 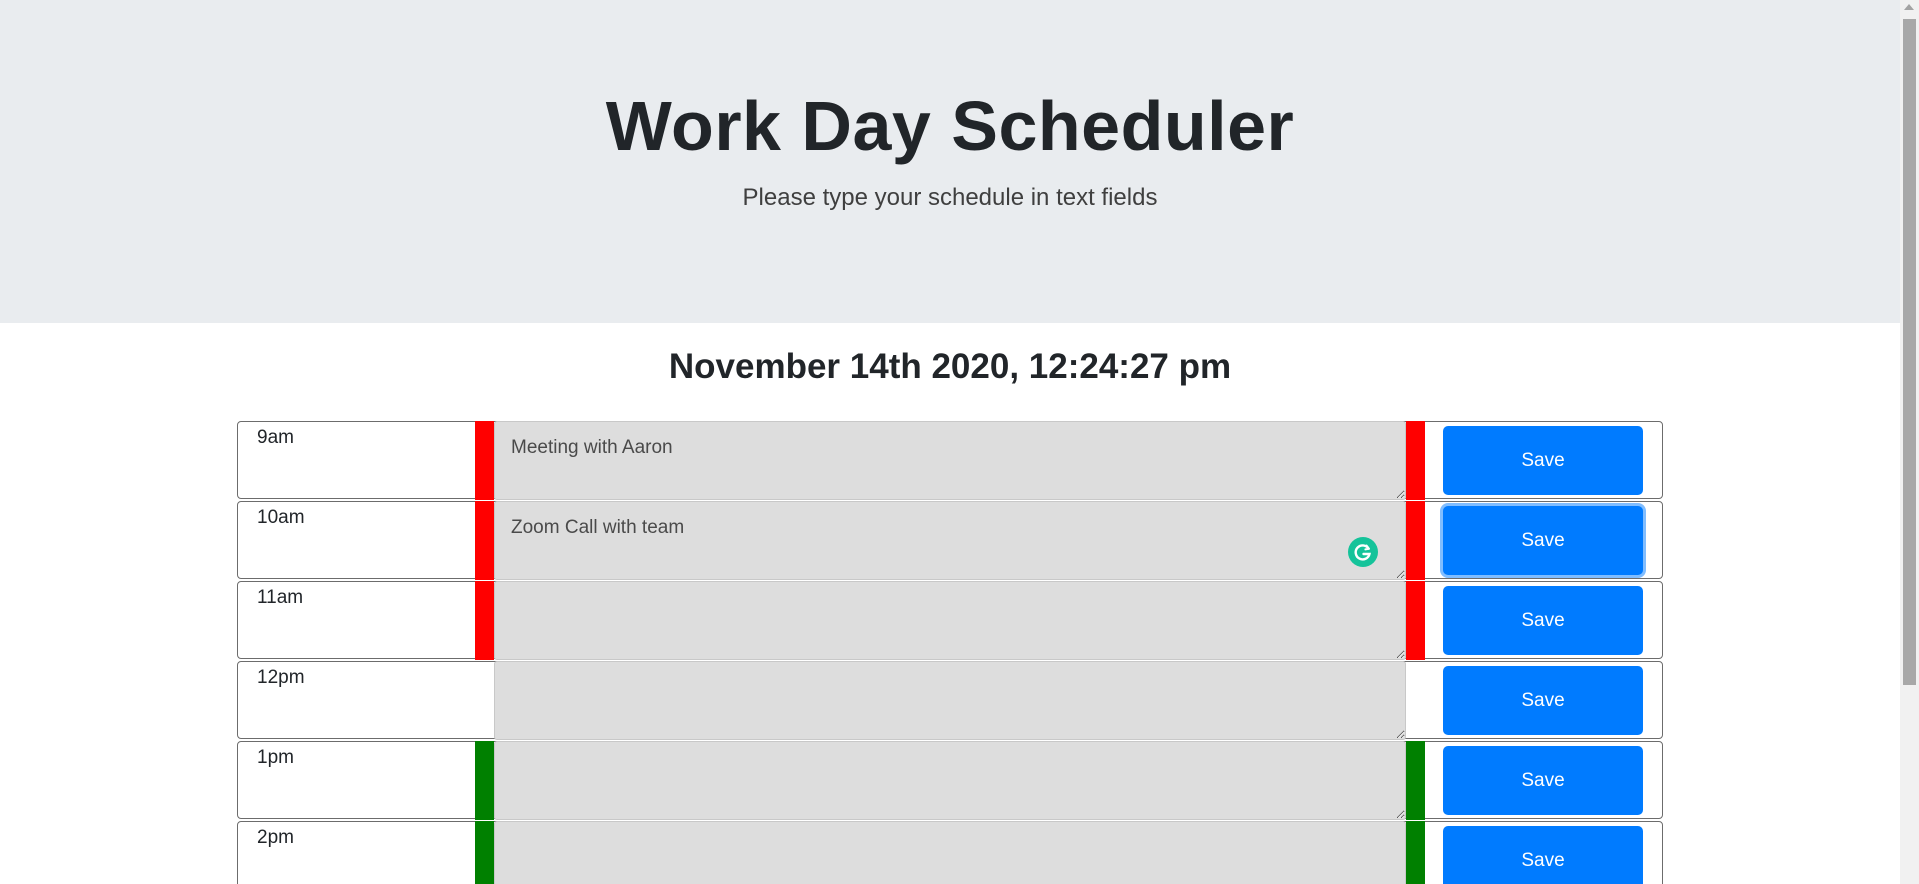 I want to click on page-lead: Please type your schedule in text fields, so click(x=950, y=197).